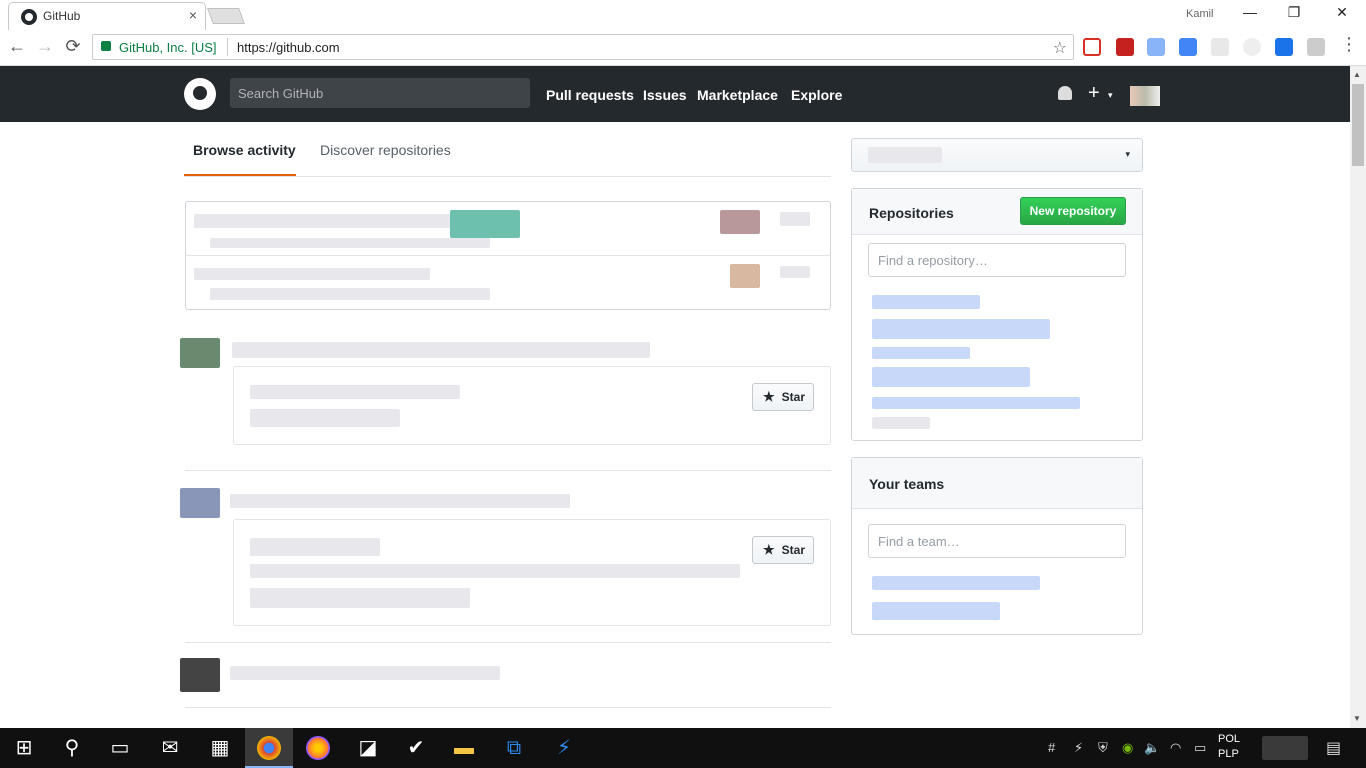 This screenshot has width=1366, height=768. Describe the element at coordinates (583, 47) in the screenshot. I see `address-bar: GitHub, Inc. [US] https://github.com ☆` at that location.